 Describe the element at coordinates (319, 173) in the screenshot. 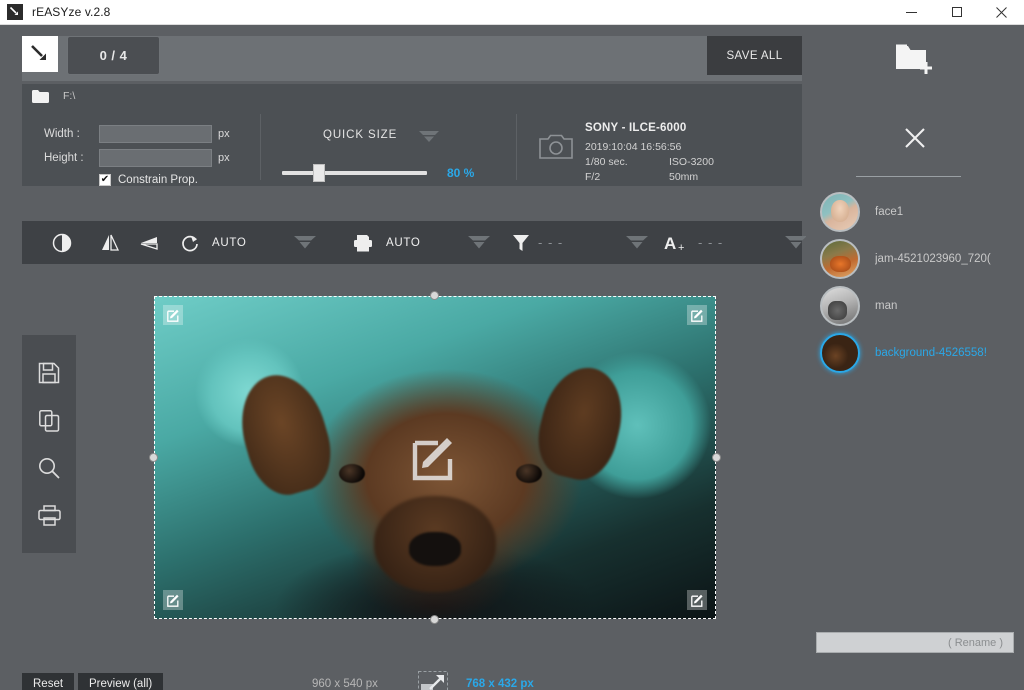

I see `quick-size-slider-thumb` at that location.